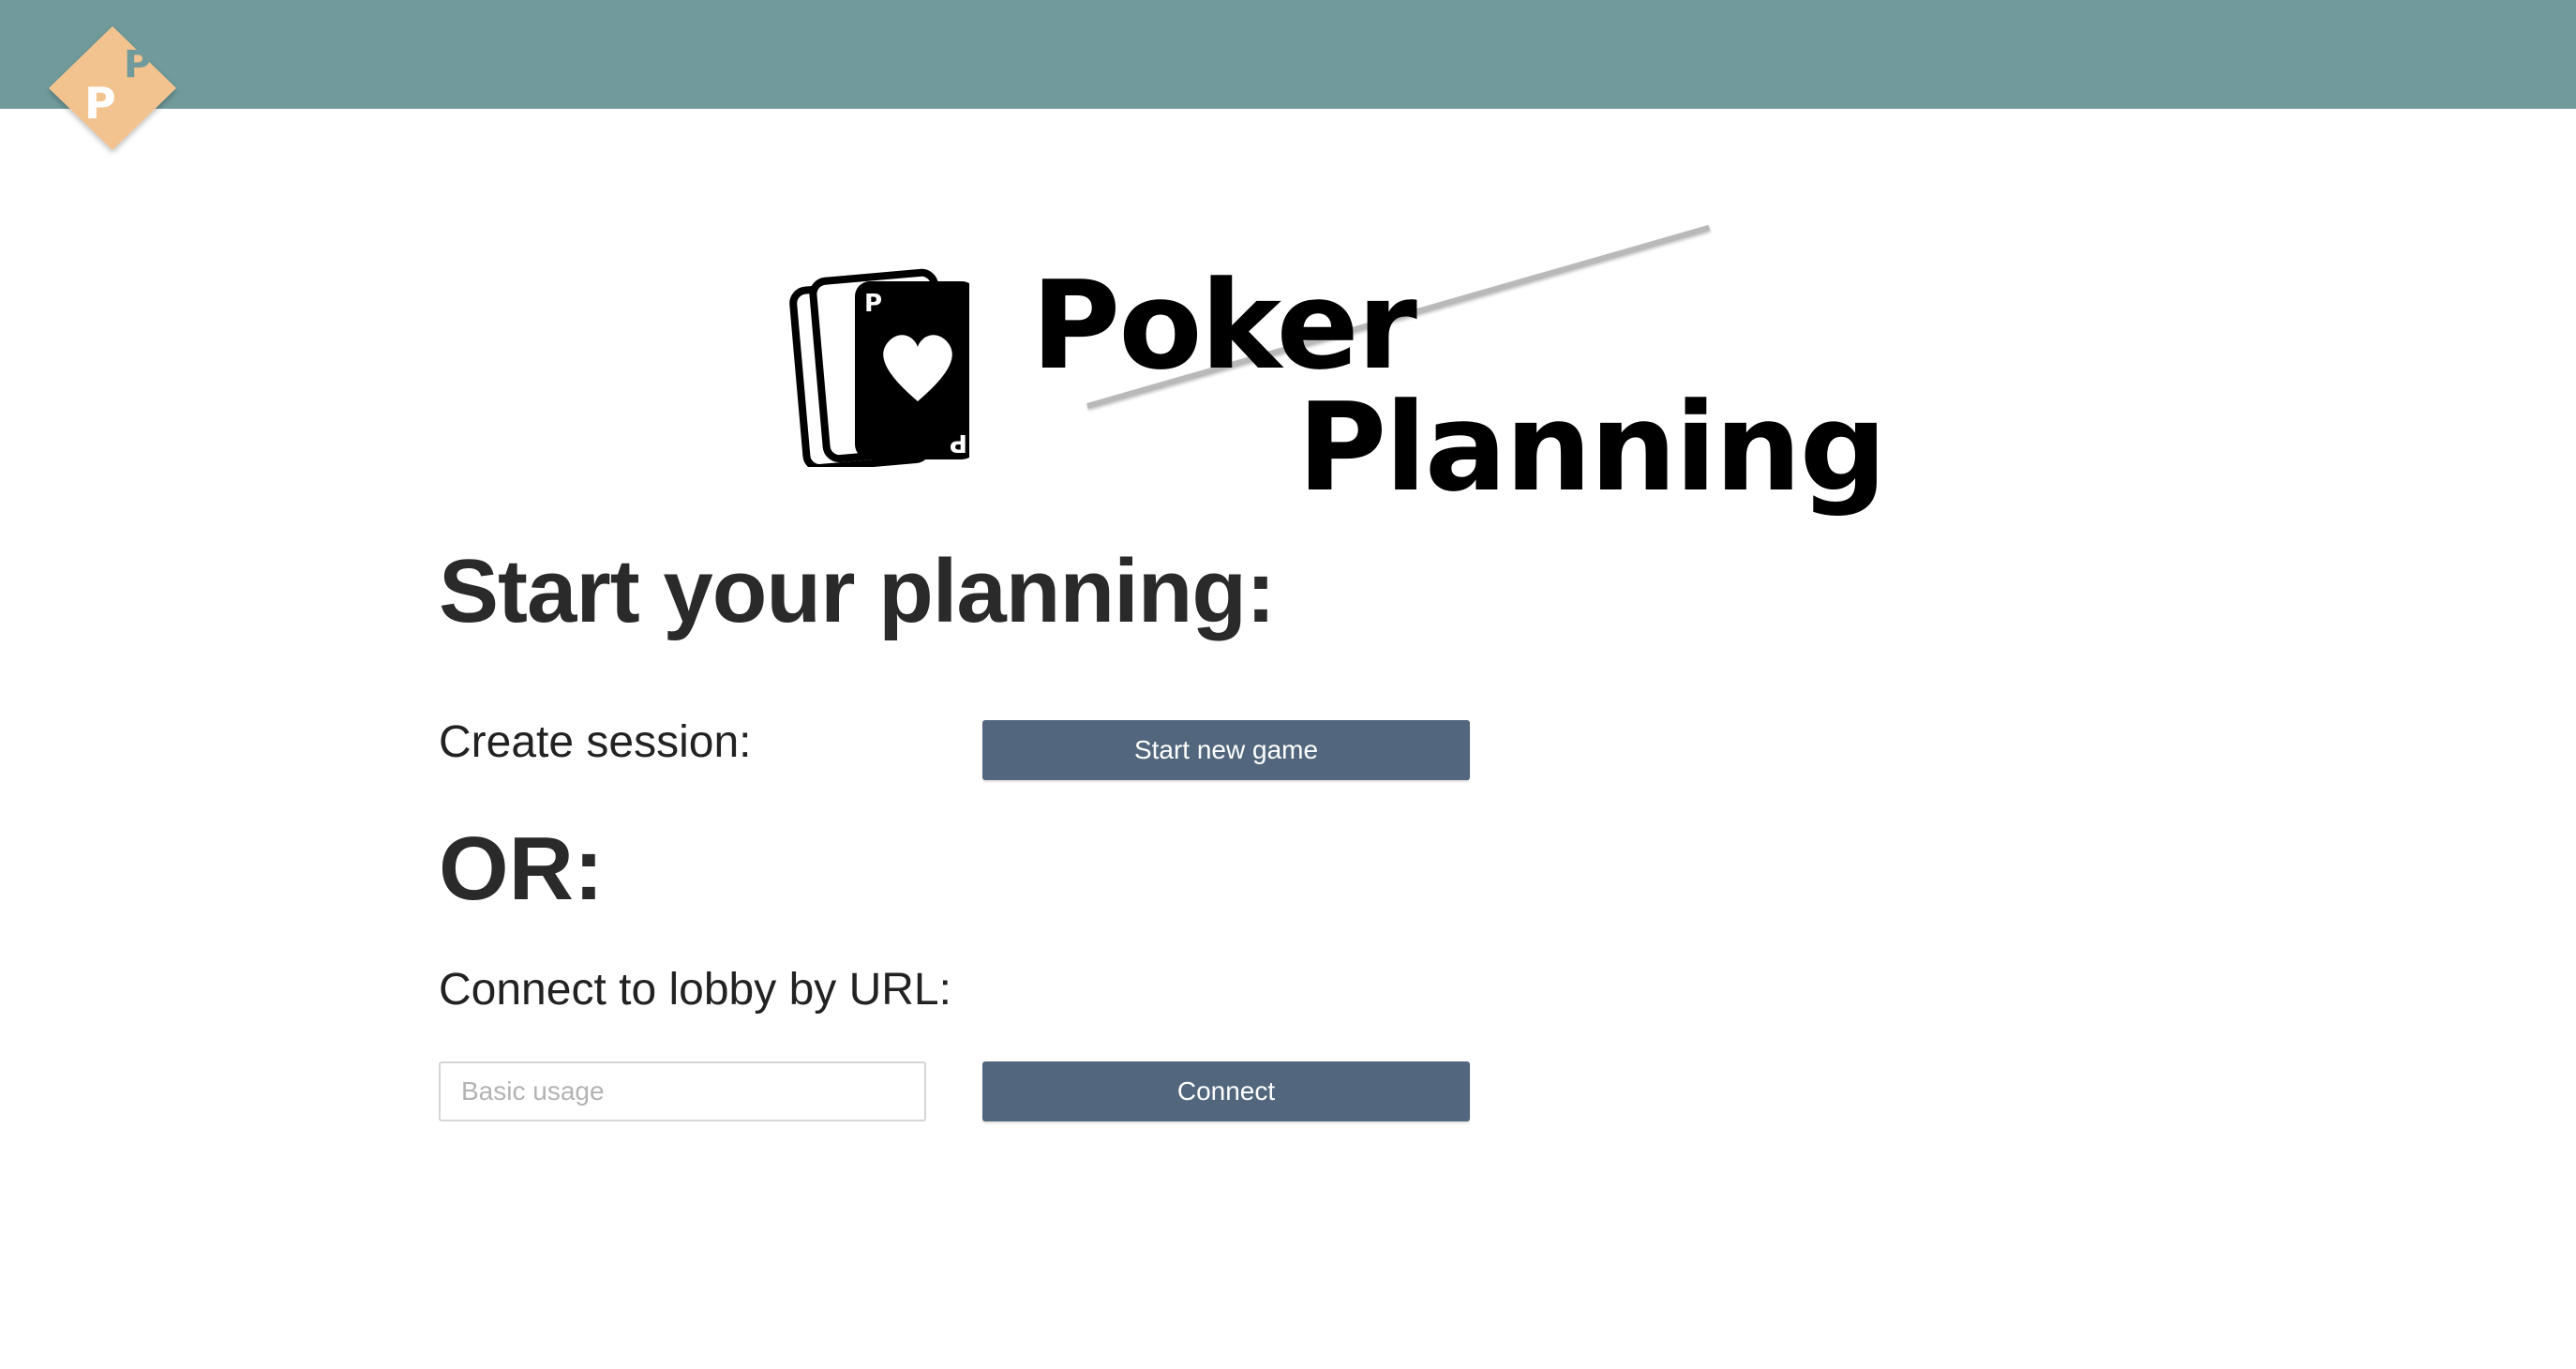 This screenshot has width=2576, height=1369. Describe the element at coordinates (1592, 447) in the screenshot. I see `logo-title-planning: Planning` at that location.